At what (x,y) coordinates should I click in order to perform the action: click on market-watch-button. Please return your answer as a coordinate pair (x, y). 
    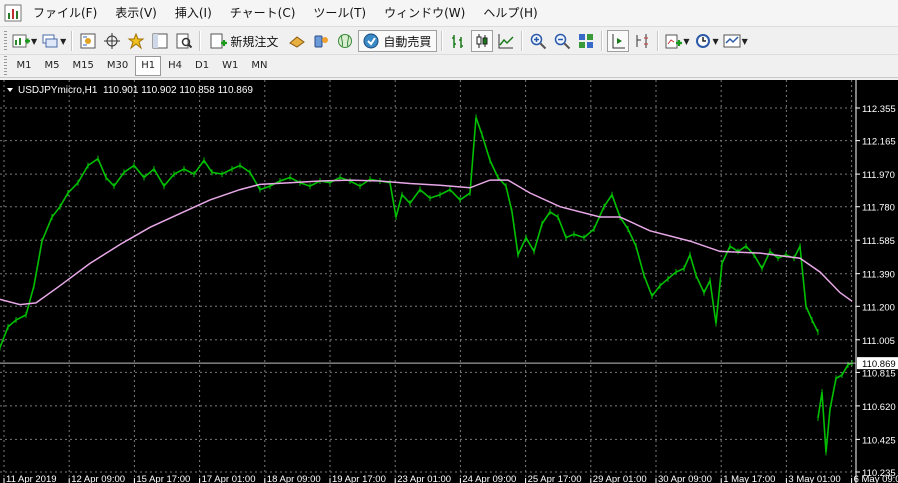
    Looking at the image, I should click on (88, 41).